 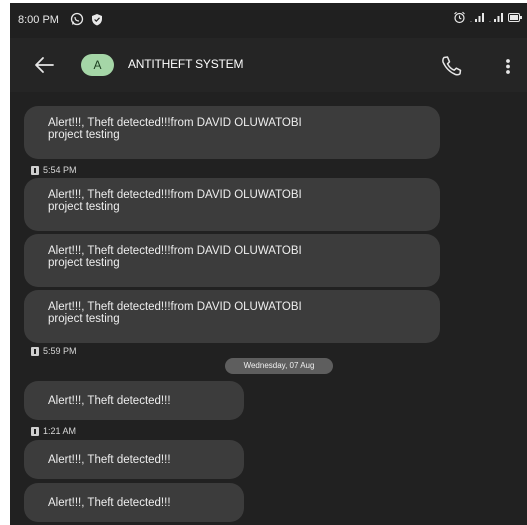 I want to click on status-left-icons, so click(x=86, y=19).